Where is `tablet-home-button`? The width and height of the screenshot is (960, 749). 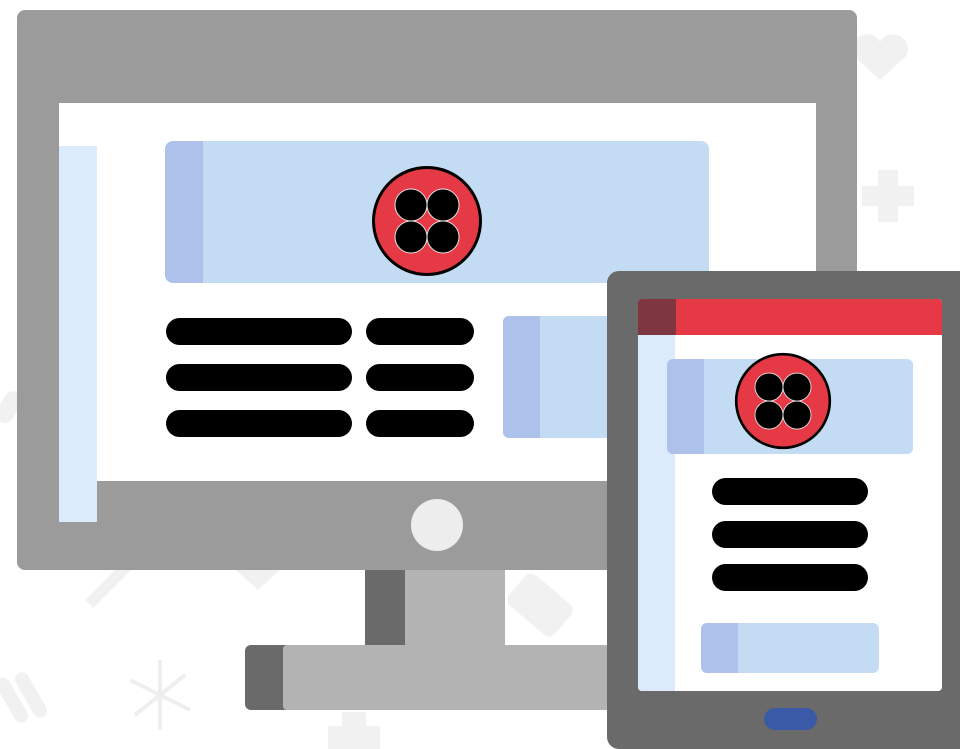 tablet-home-button is located at coordinates (790, 719).